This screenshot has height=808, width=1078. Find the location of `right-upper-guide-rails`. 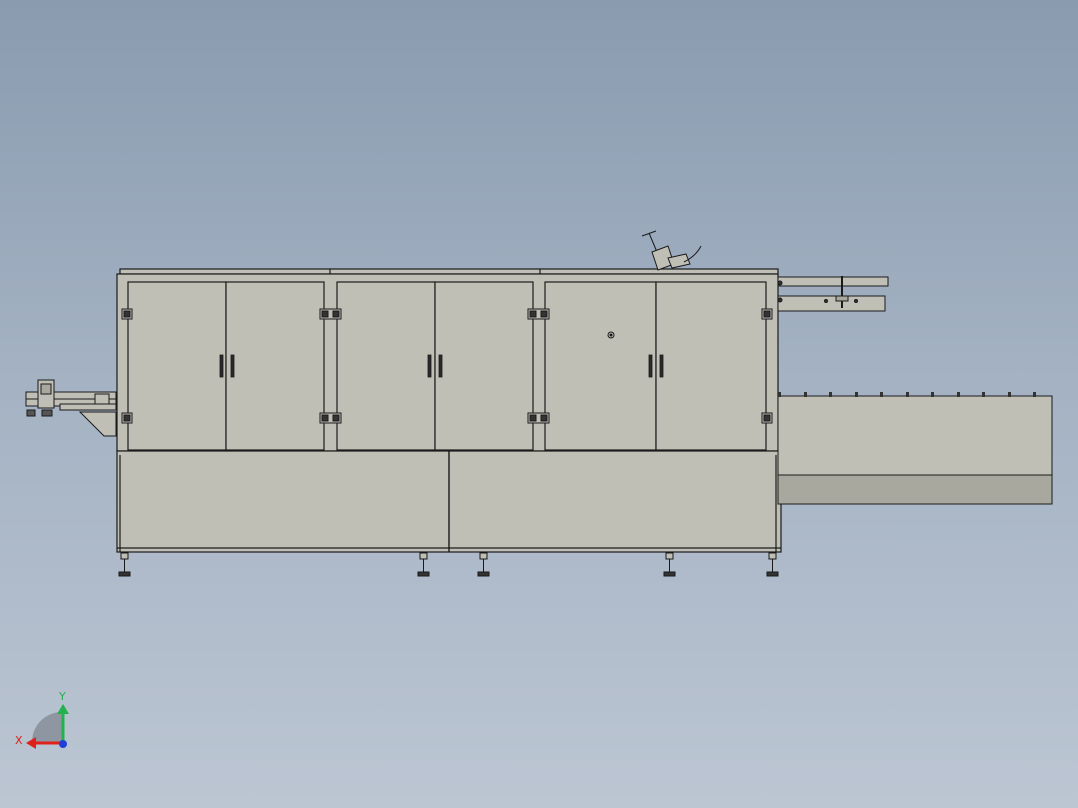

right-upper-guide-rails is located at coordinates (833, 294).